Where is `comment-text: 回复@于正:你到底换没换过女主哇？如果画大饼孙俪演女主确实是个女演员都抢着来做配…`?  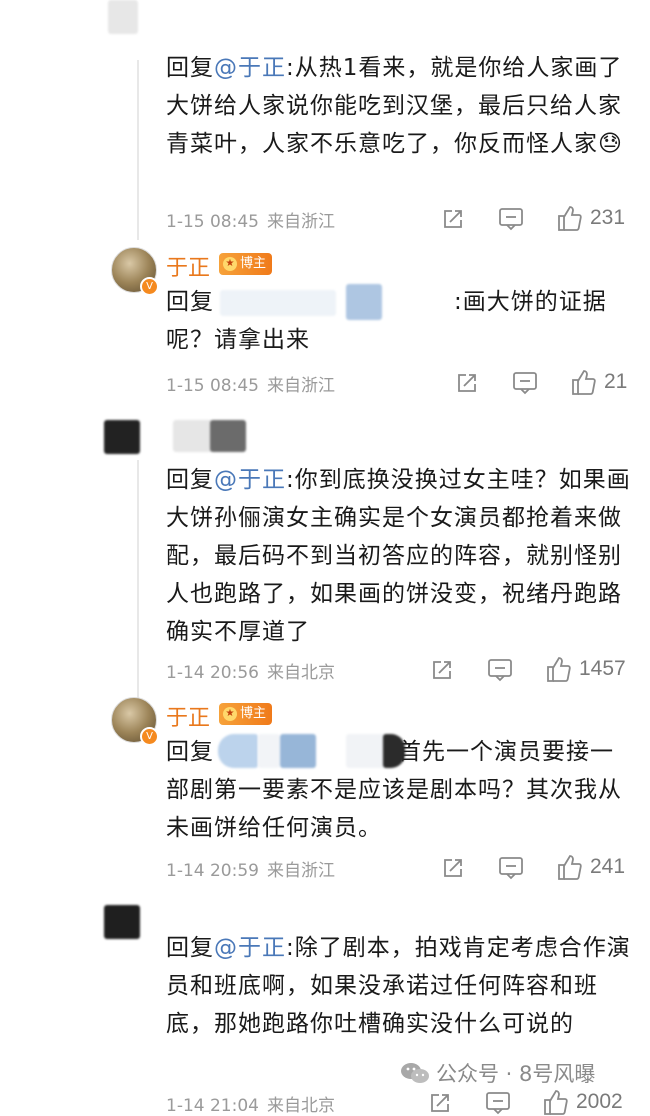
comment-text: 回复@于正:你到底换没换过女主哇？如果画大饼孙俪演女主确实是个女演员都抢着来做配… is located at coordinates (398, 556).